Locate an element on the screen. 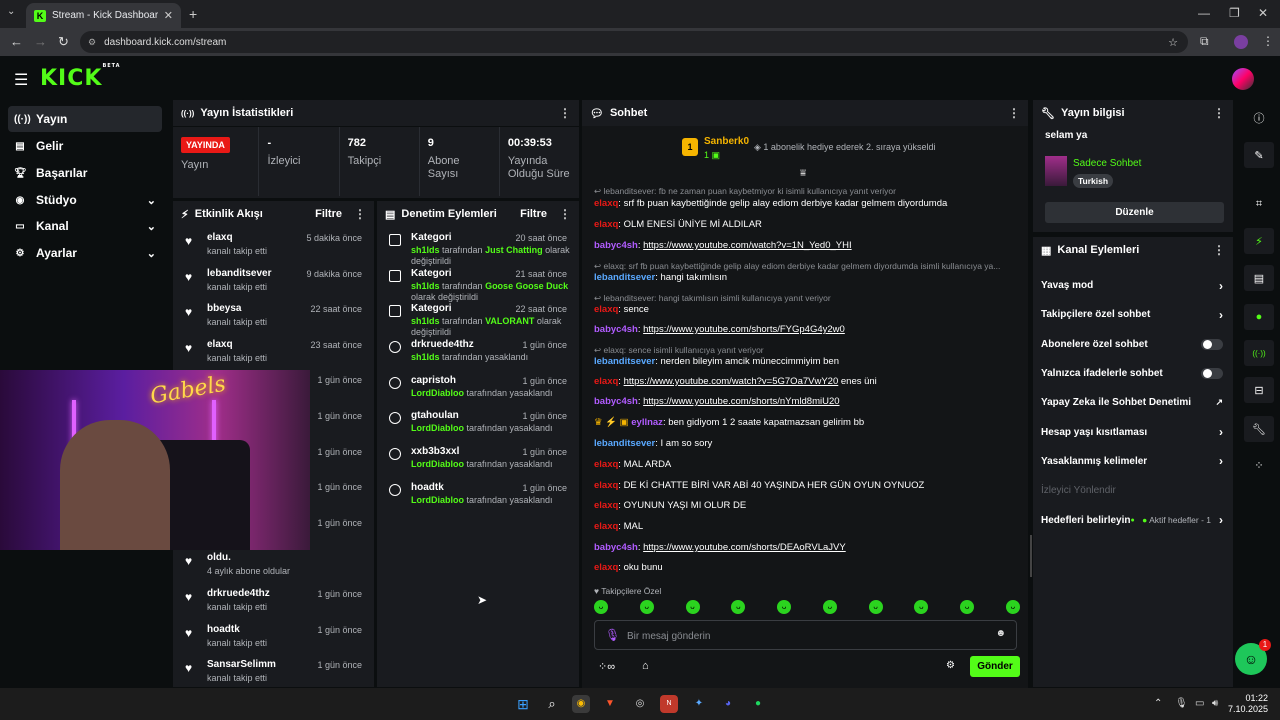 This screenshot has height=720, width=1280. info-icon: ⓘ is located at coordinates (1259, 118).